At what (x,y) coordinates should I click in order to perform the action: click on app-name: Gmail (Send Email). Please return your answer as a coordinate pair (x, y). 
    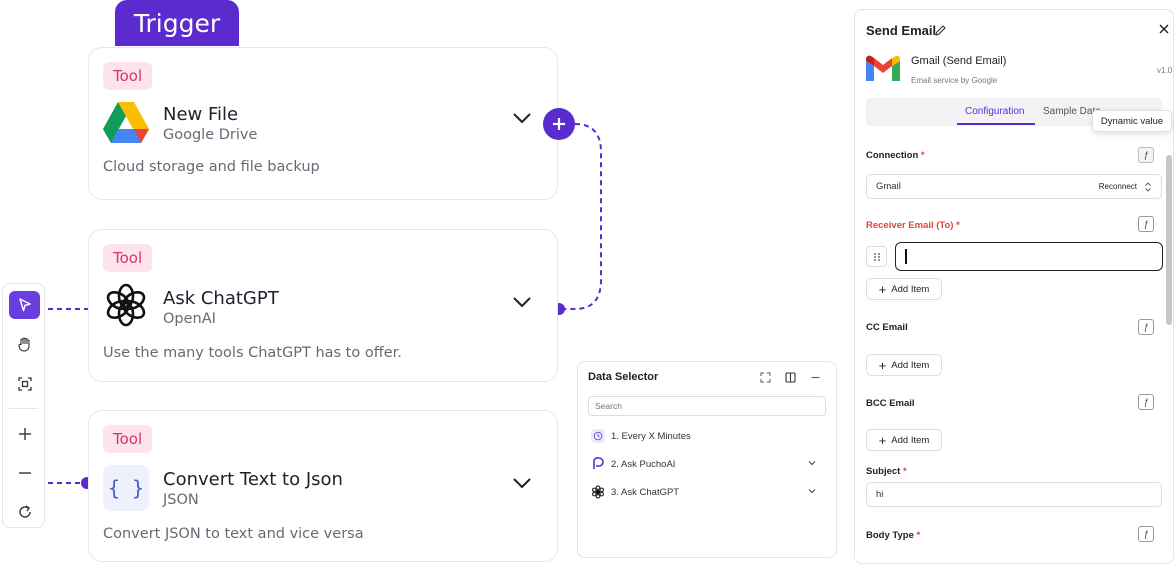
    Looking at the image, I should click on (959, 61).